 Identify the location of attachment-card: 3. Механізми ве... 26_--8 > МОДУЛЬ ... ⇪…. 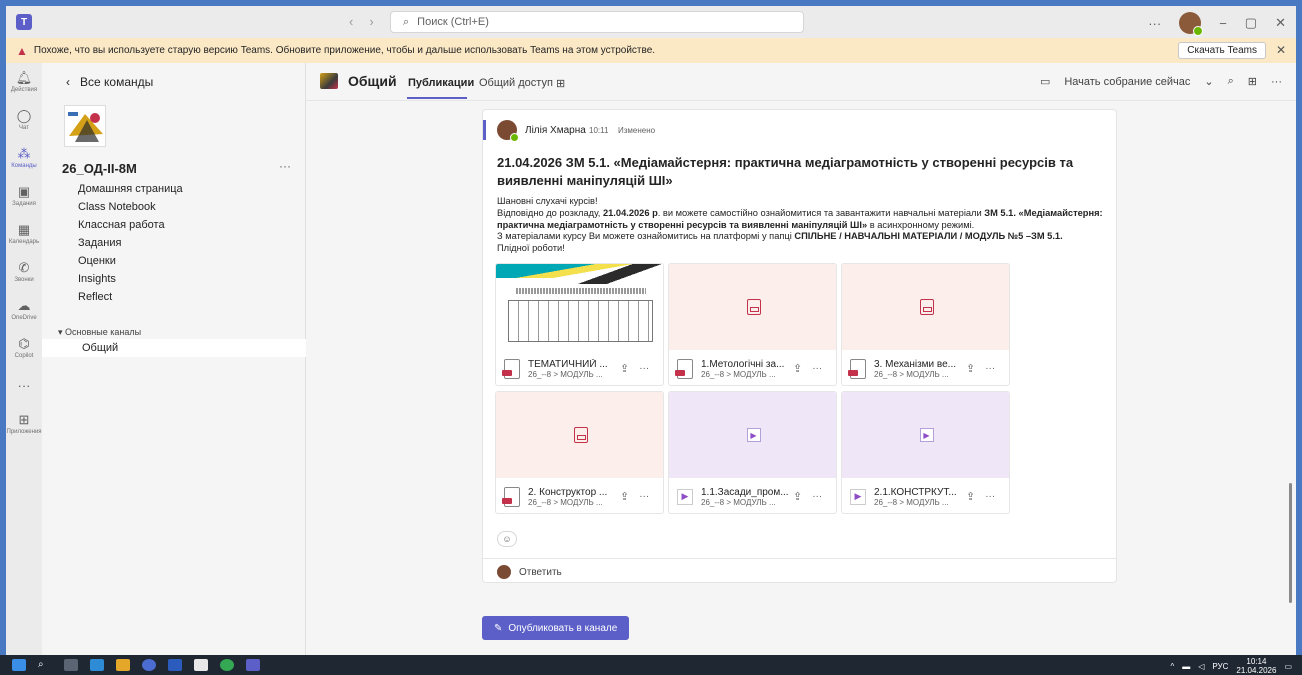
(925, 324).